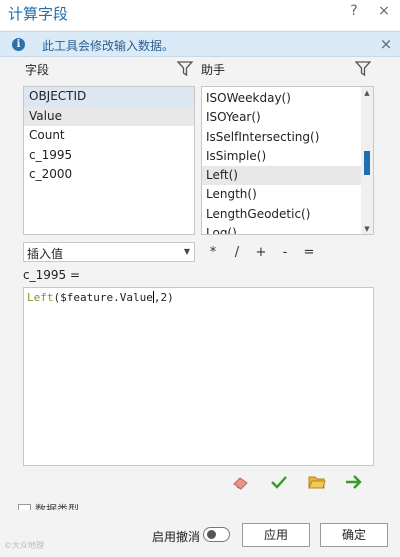  Describe the element at coordinates (282, 176) in the screenshot. I see `list-item: Left()` at that location.